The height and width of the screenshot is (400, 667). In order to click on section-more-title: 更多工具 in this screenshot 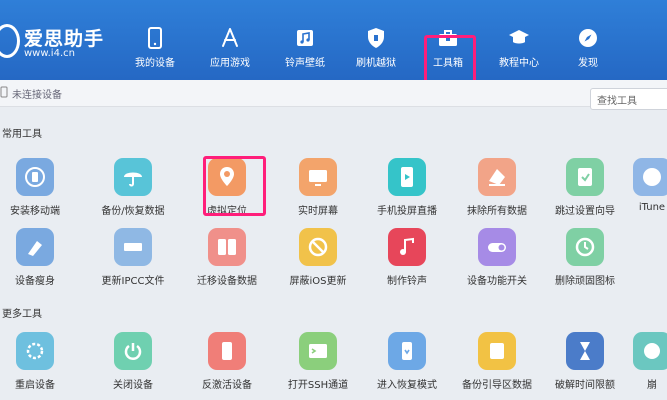, I will do `click(22, 314)`.